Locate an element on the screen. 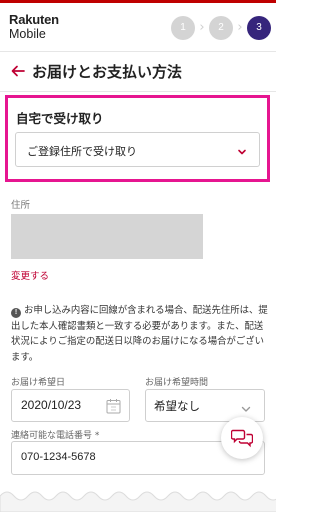  chat-bubbles-icon is located at coordinates (242, 438).